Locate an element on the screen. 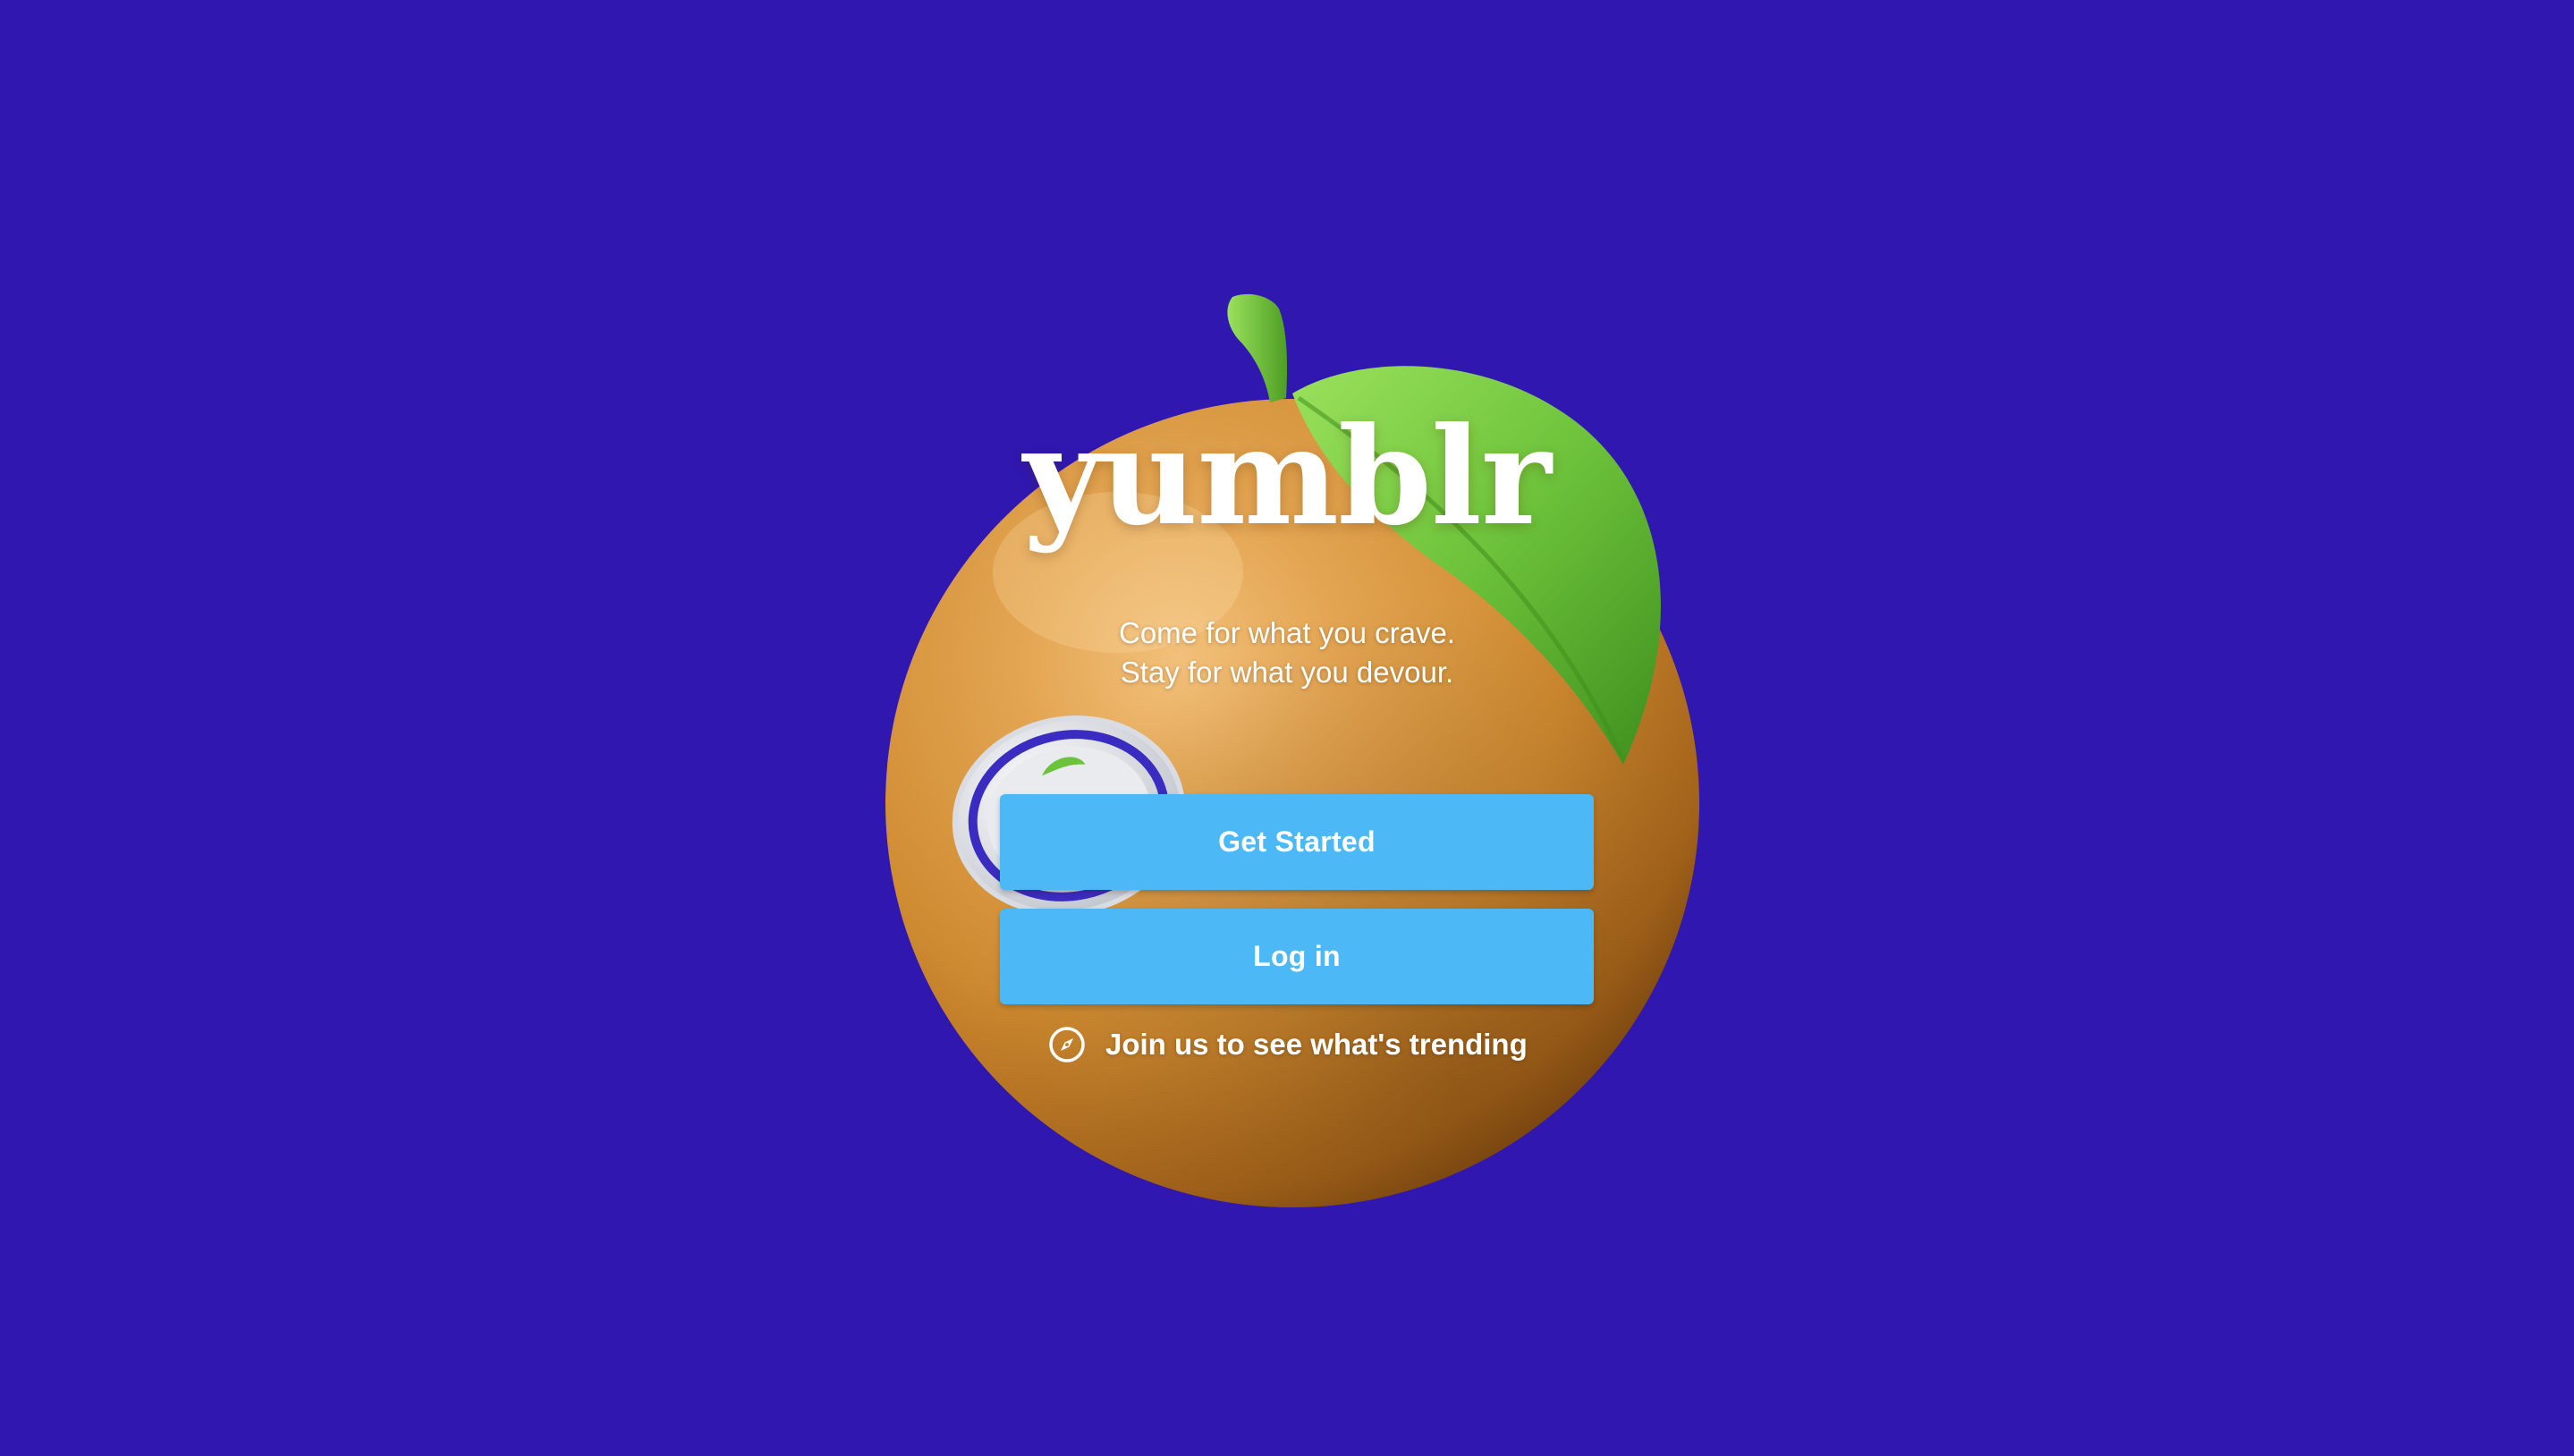 This screenshot has width=2574, height=1456. compass-icon is located at coordinates (1067, 1044).